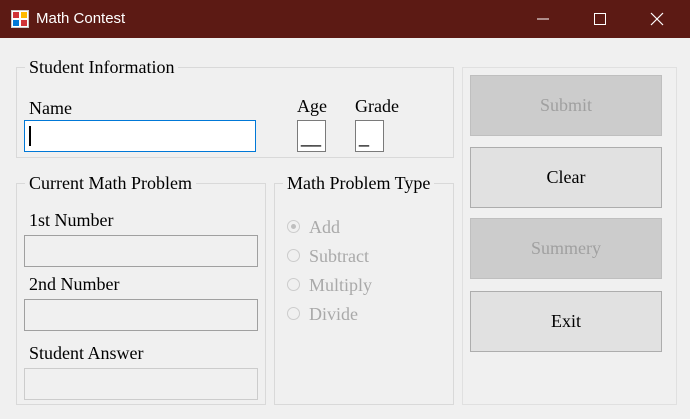  What do you see at coordinates (30, 136) in the screenshot?
I see `text-caret` at bounding box center [30, 136].